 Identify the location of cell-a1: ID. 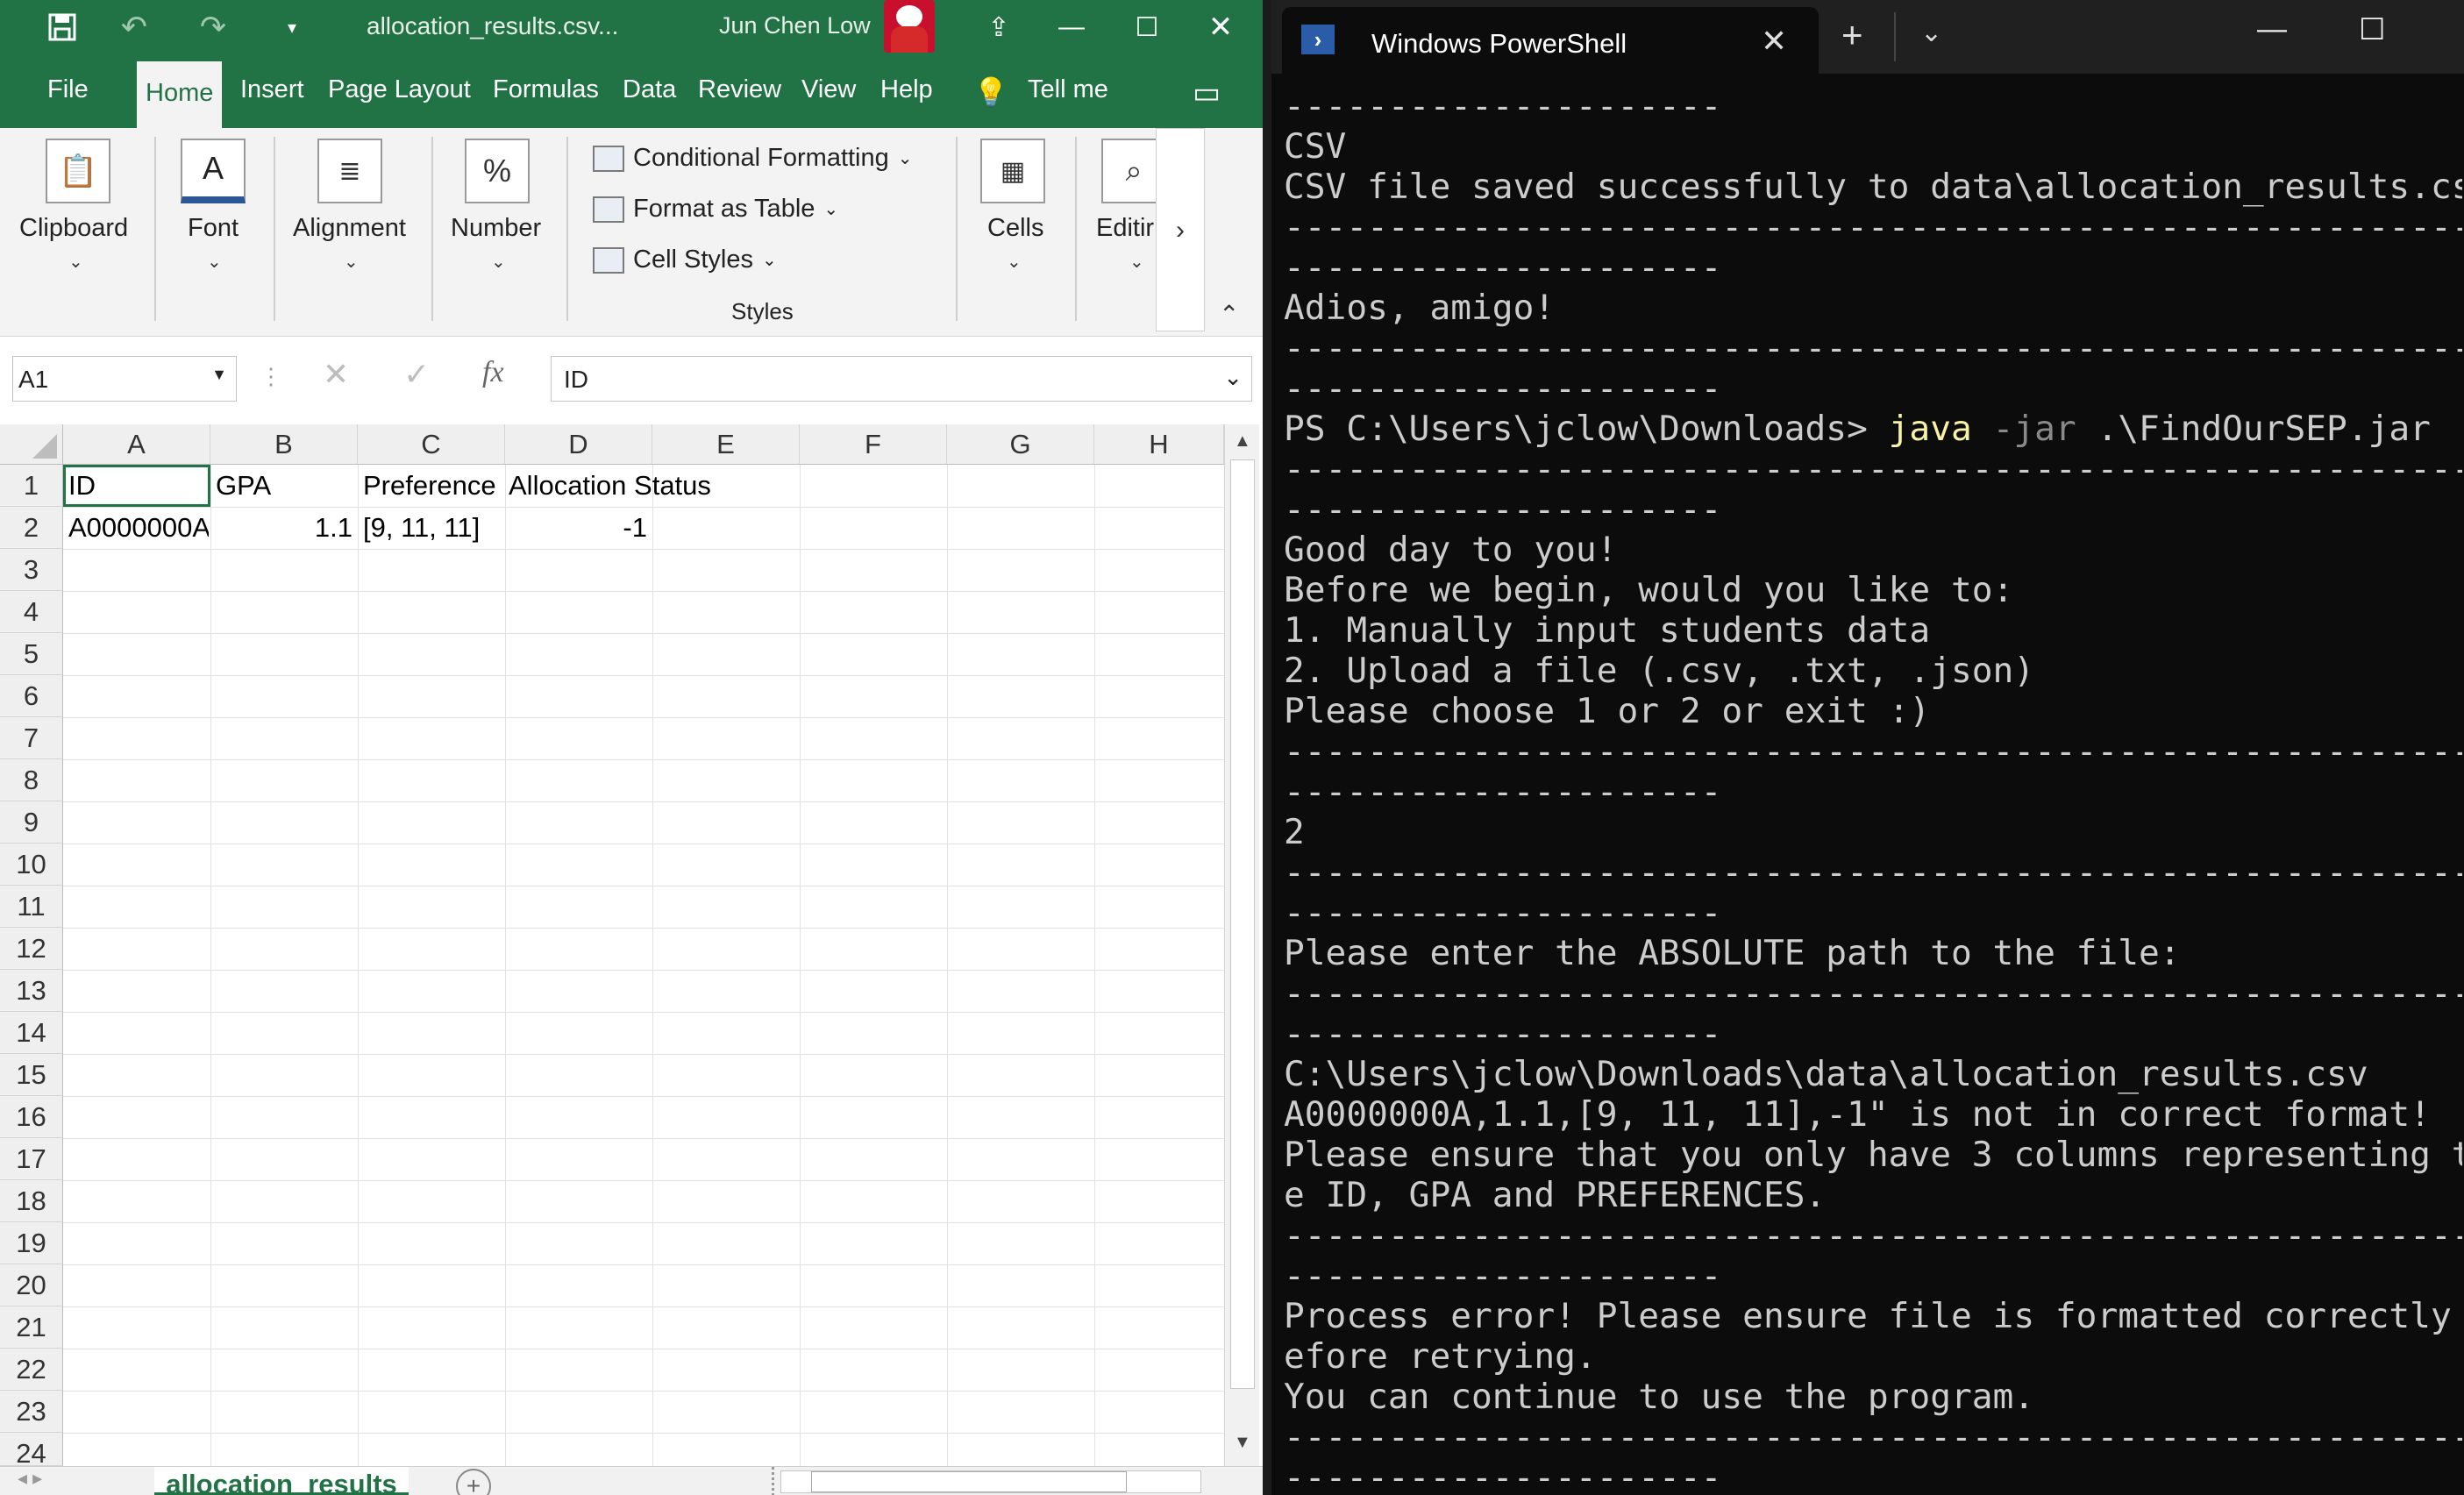
(138, 486).